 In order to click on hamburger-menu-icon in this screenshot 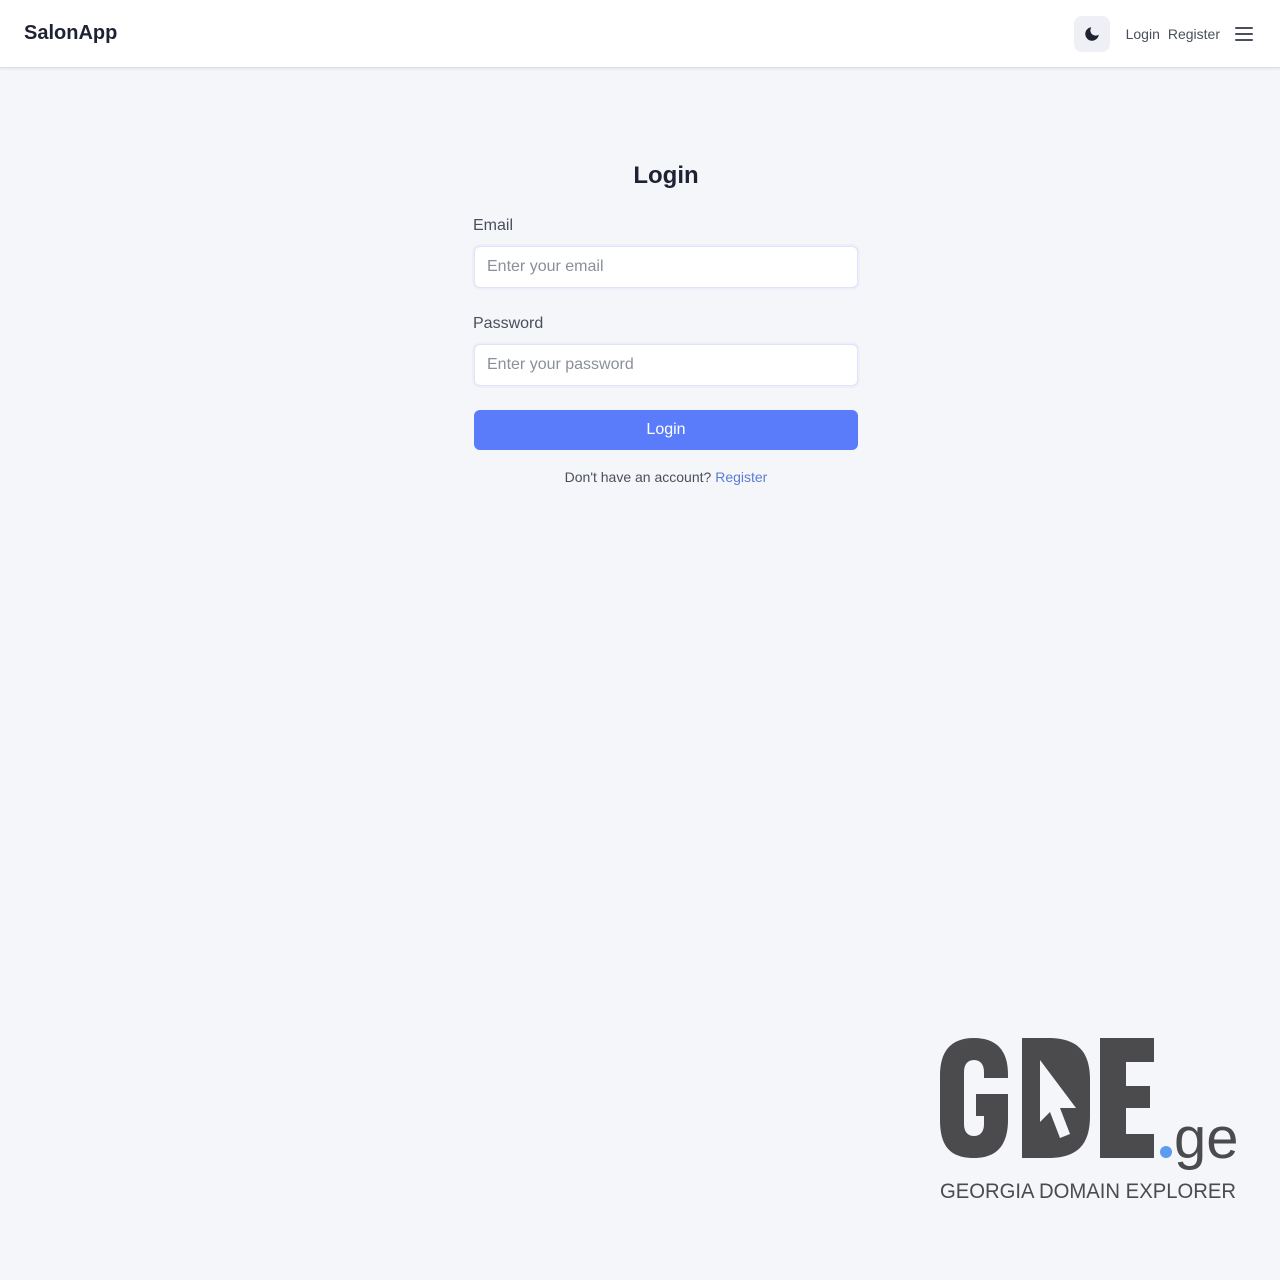, I will do `click(1244, 33)`.